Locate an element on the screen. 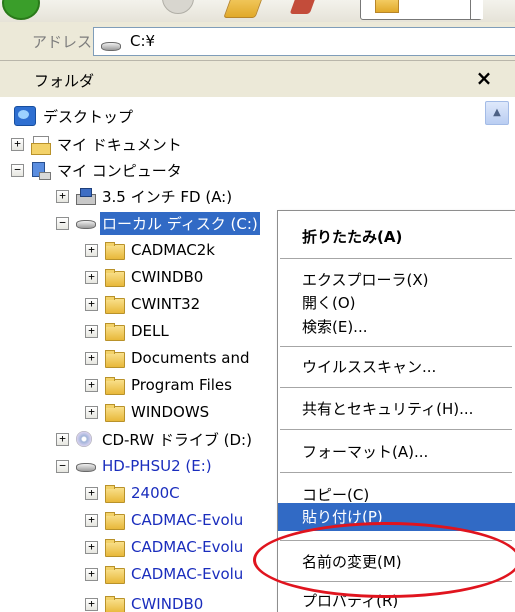 The width and height of the screenshot is (515, 612). tree-item-folder: + WINDOWS is located at coordinates (148, 412).